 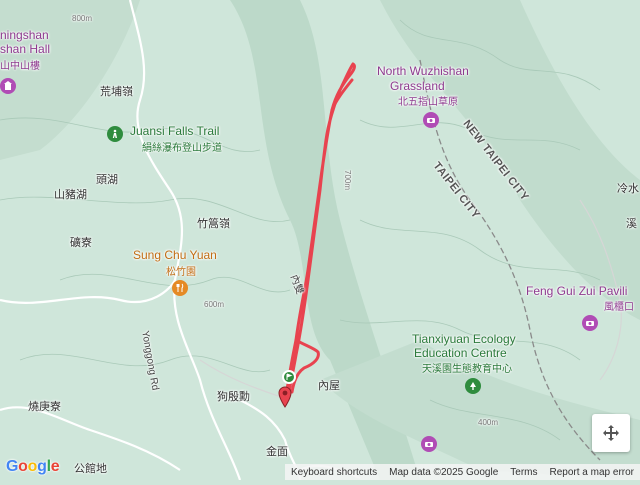 I want to click on neiwu-label: 內屋, so click(x=329, y=386).